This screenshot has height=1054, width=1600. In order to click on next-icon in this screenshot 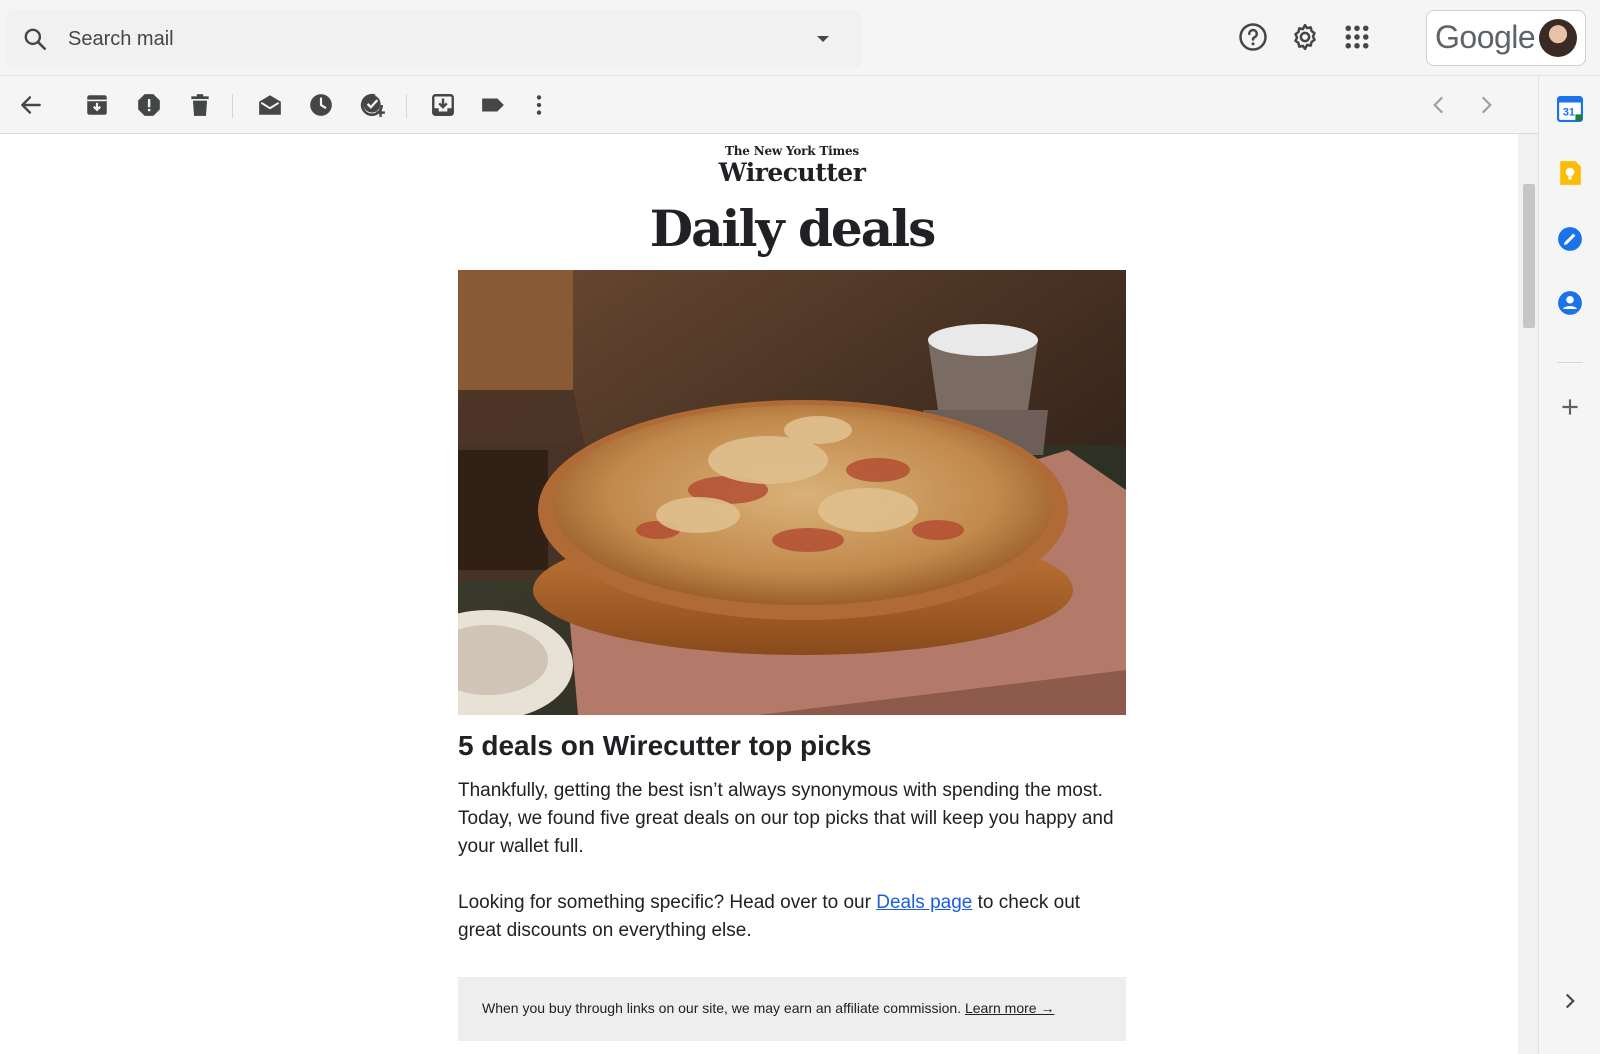, I will do `click(1486, 105)`.